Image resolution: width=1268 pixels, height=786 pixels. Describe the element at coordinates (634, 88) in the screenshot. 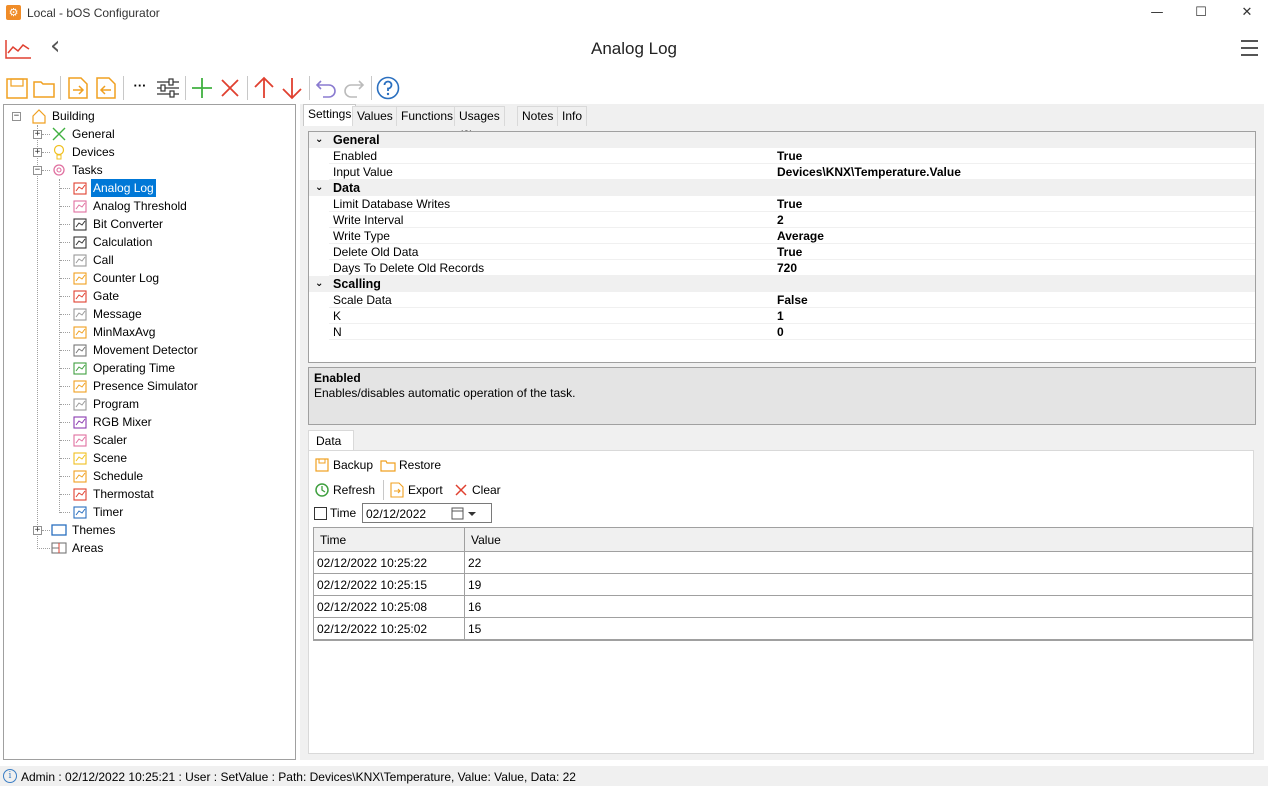

I see `main-toolbar: ···` at that location.